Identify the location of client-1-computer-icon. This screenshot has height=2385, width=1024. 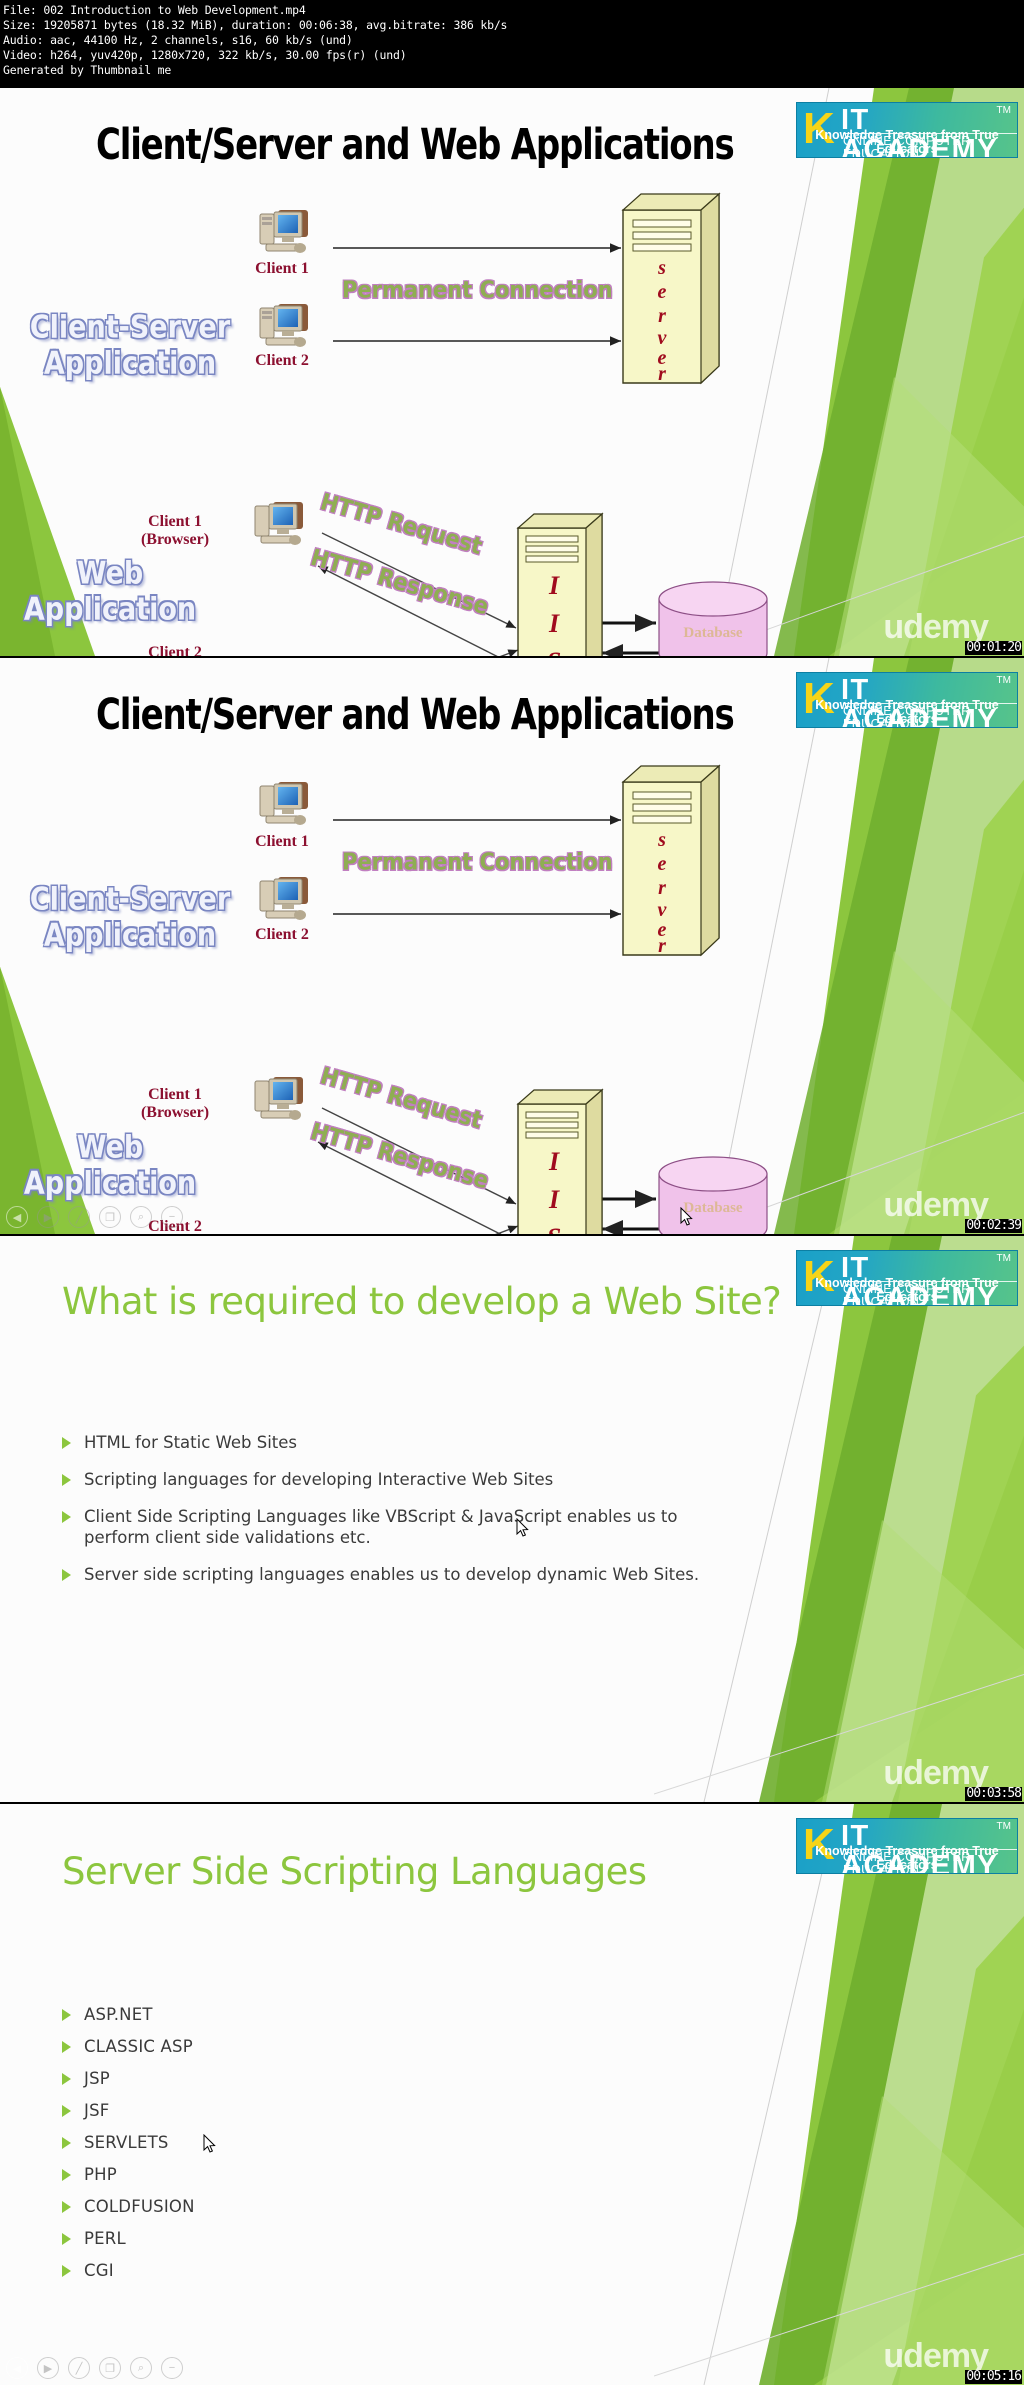
(282, 804).